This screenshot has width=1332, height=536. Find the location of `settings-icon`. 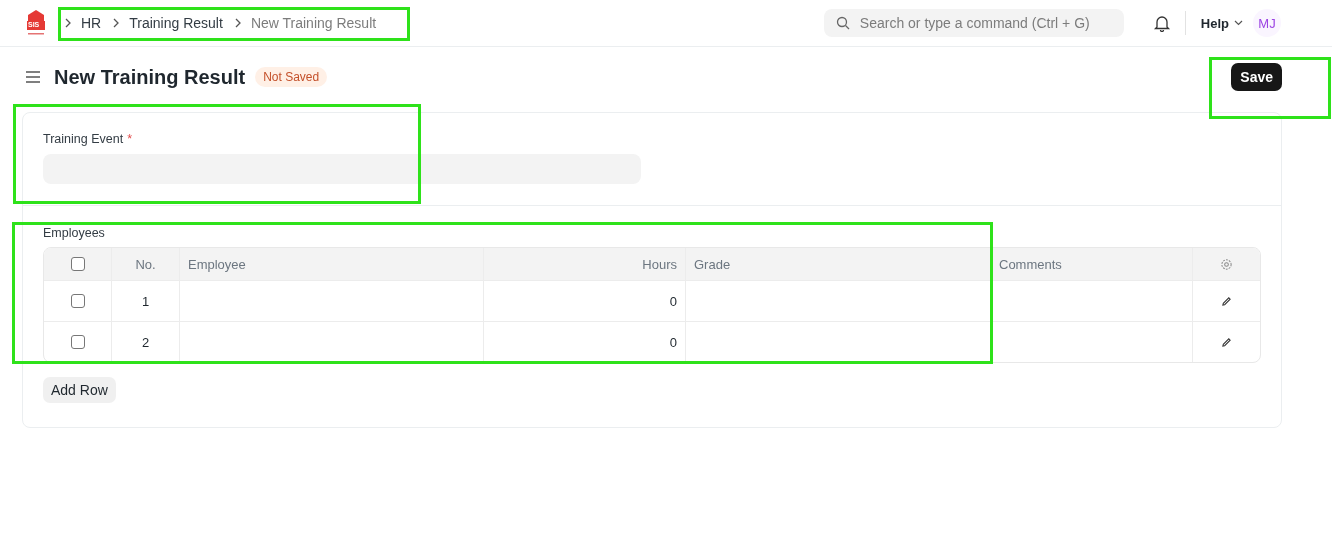

settings-icon is located at coordinates (1226, 264).